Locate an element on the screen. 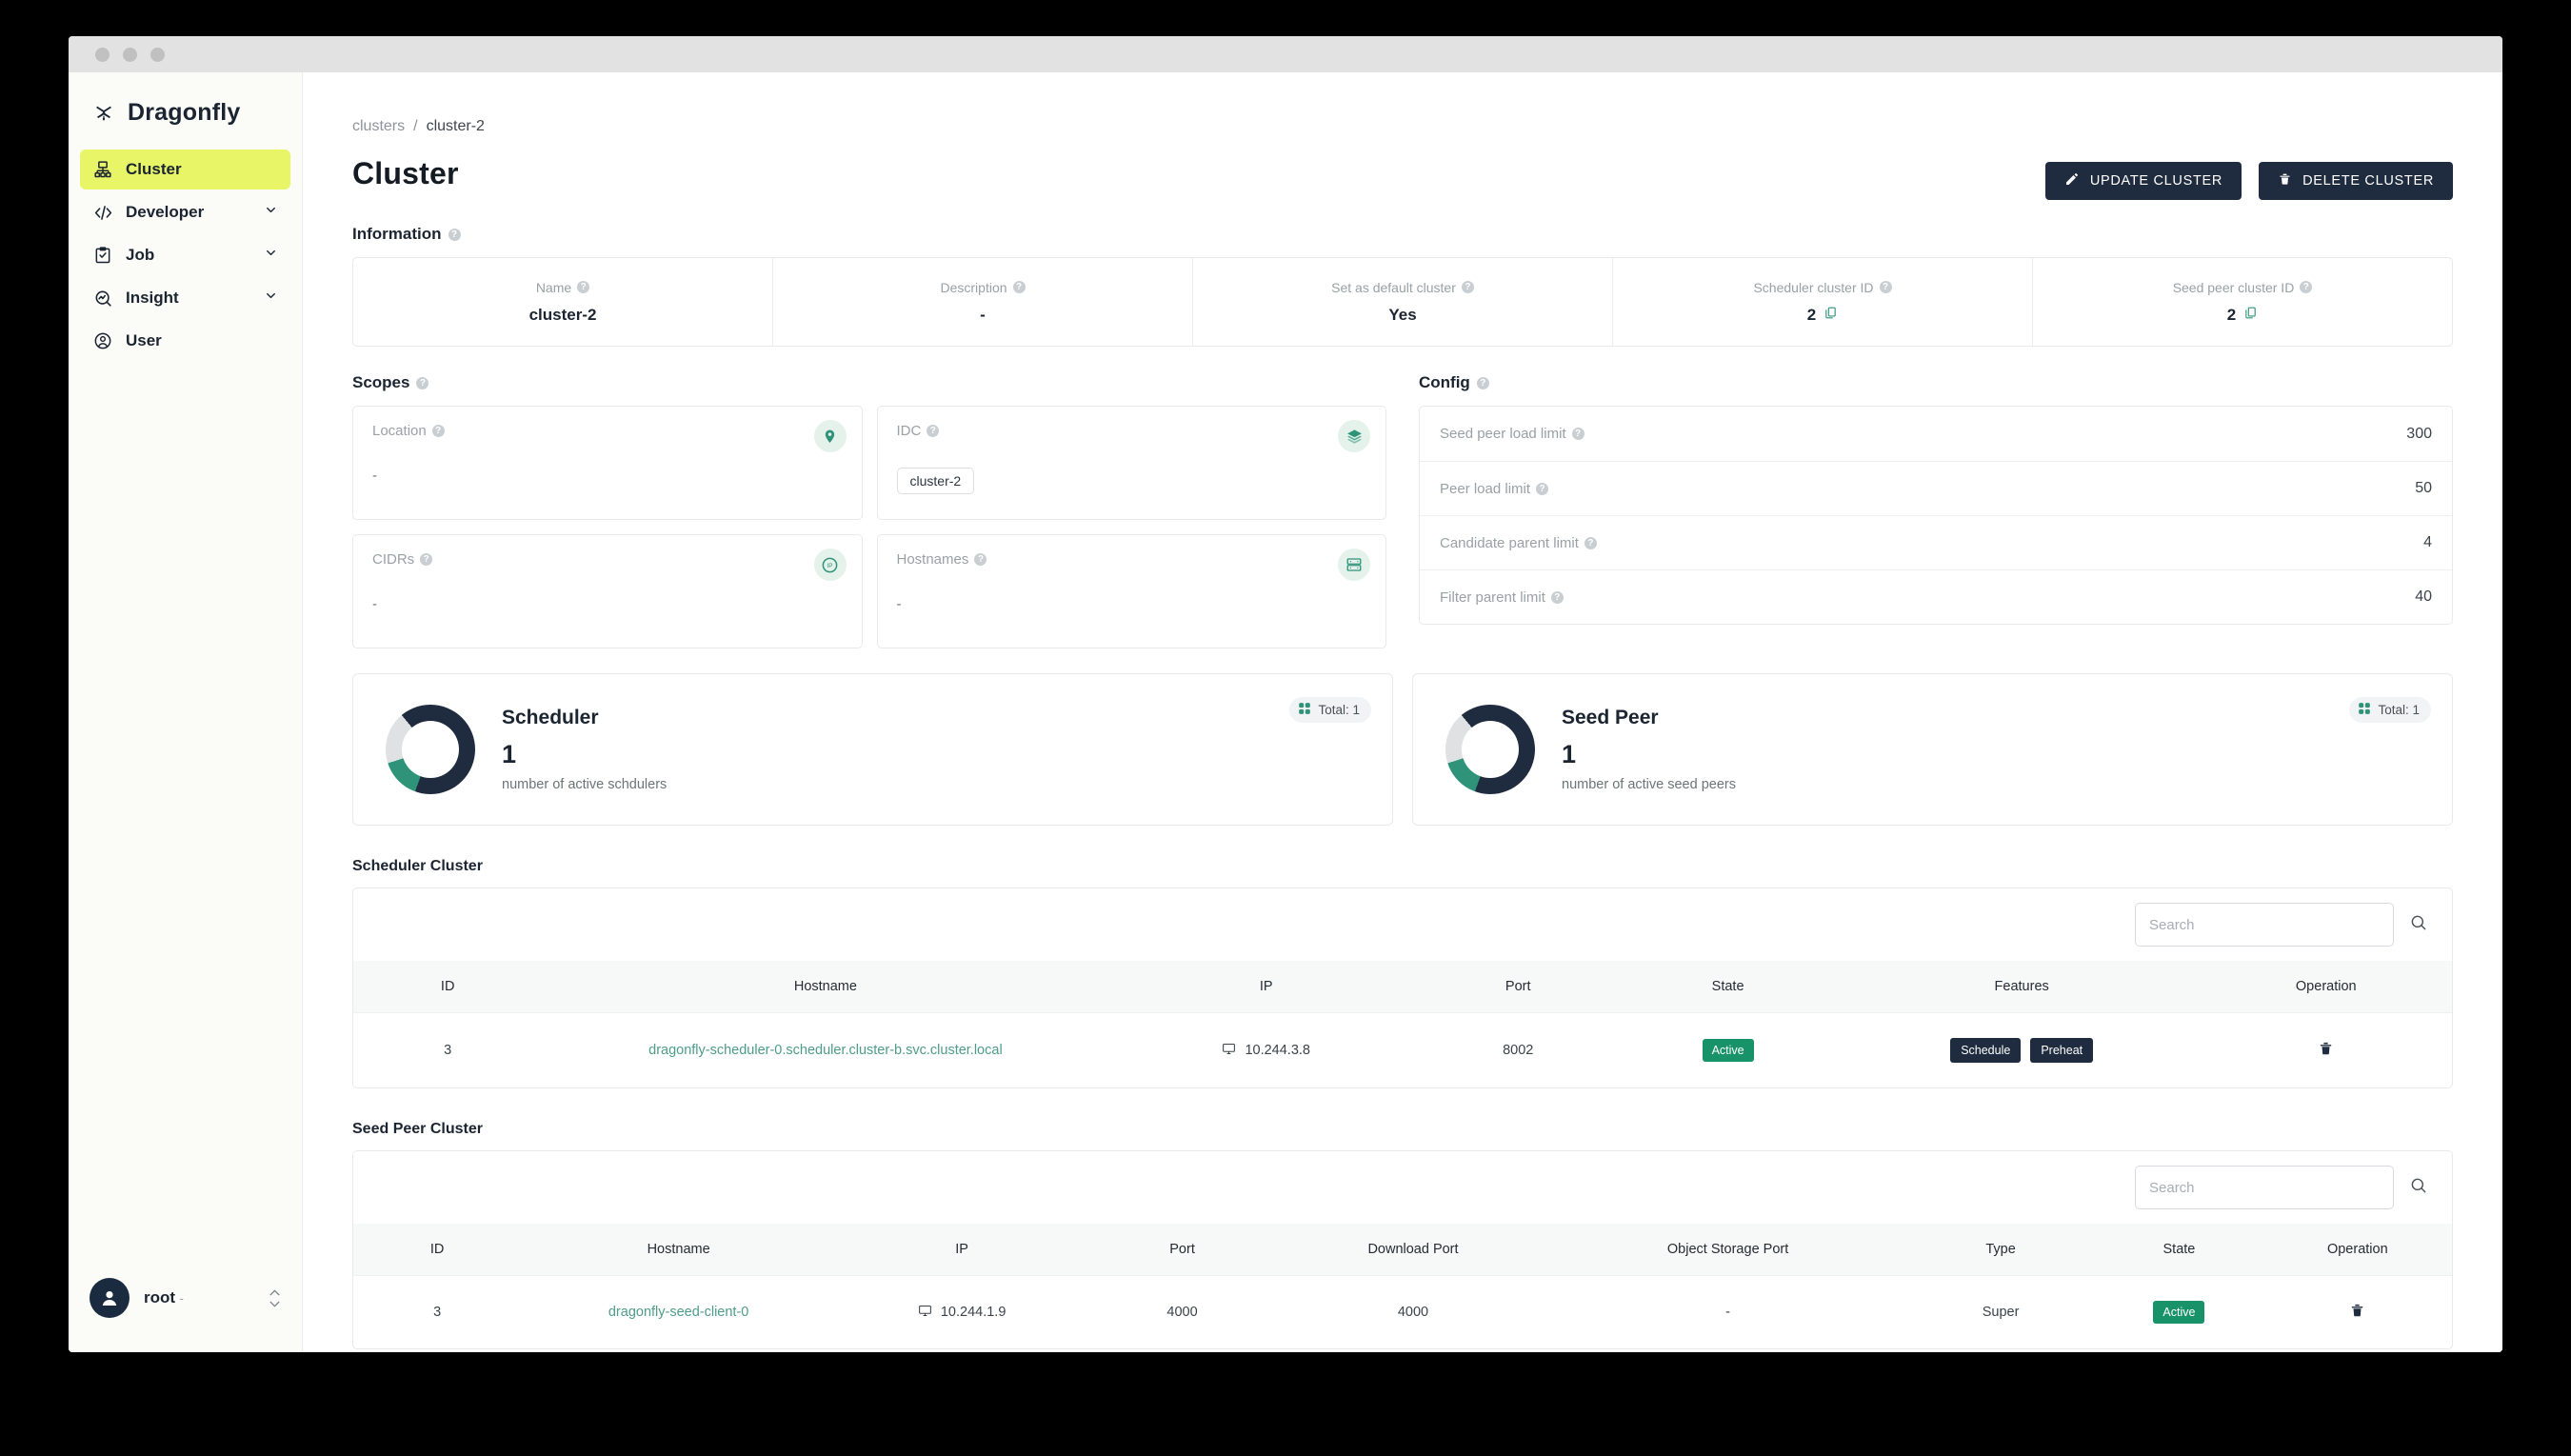 The height and width of the screenshot is (1456, 2571). cell-operation is located at coordinates (2357, 1312).